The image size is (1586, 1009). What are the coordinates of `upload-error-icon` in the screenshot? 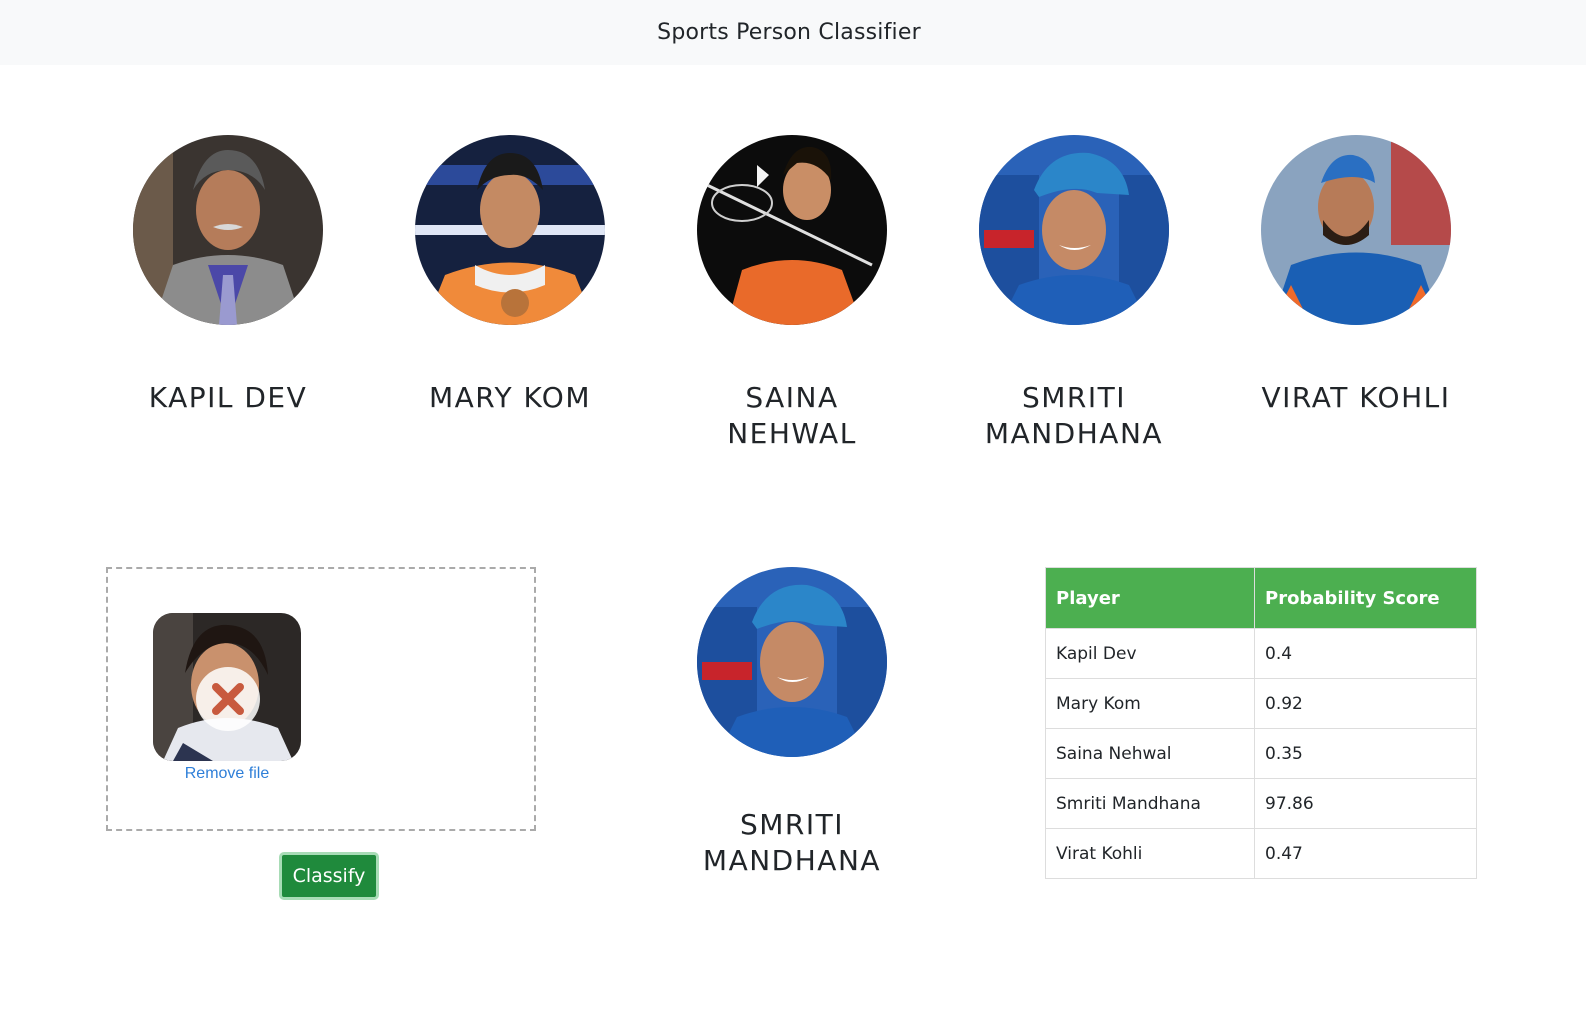 It's located at (228, 699).